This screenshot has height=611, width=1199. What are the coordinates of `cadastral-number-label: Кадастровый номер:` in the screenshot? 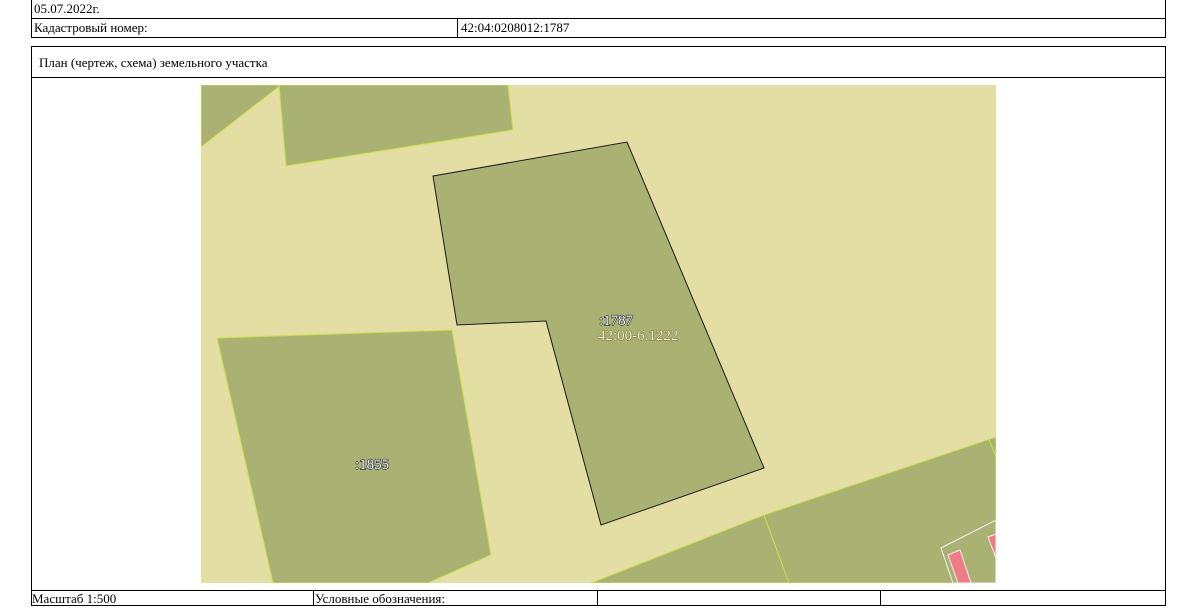 It's located at (91, 27).